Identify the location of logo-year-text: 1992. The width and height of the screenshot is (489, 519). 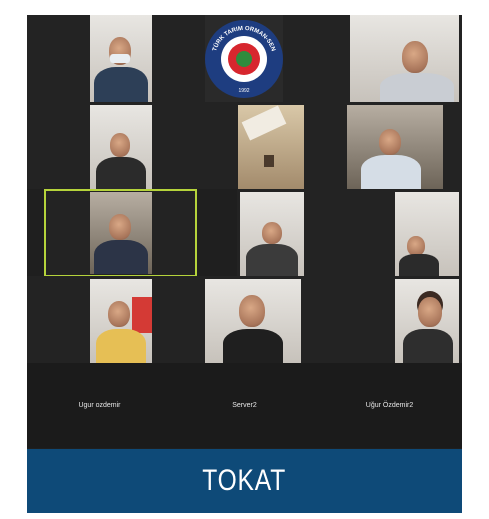
(243, 91).